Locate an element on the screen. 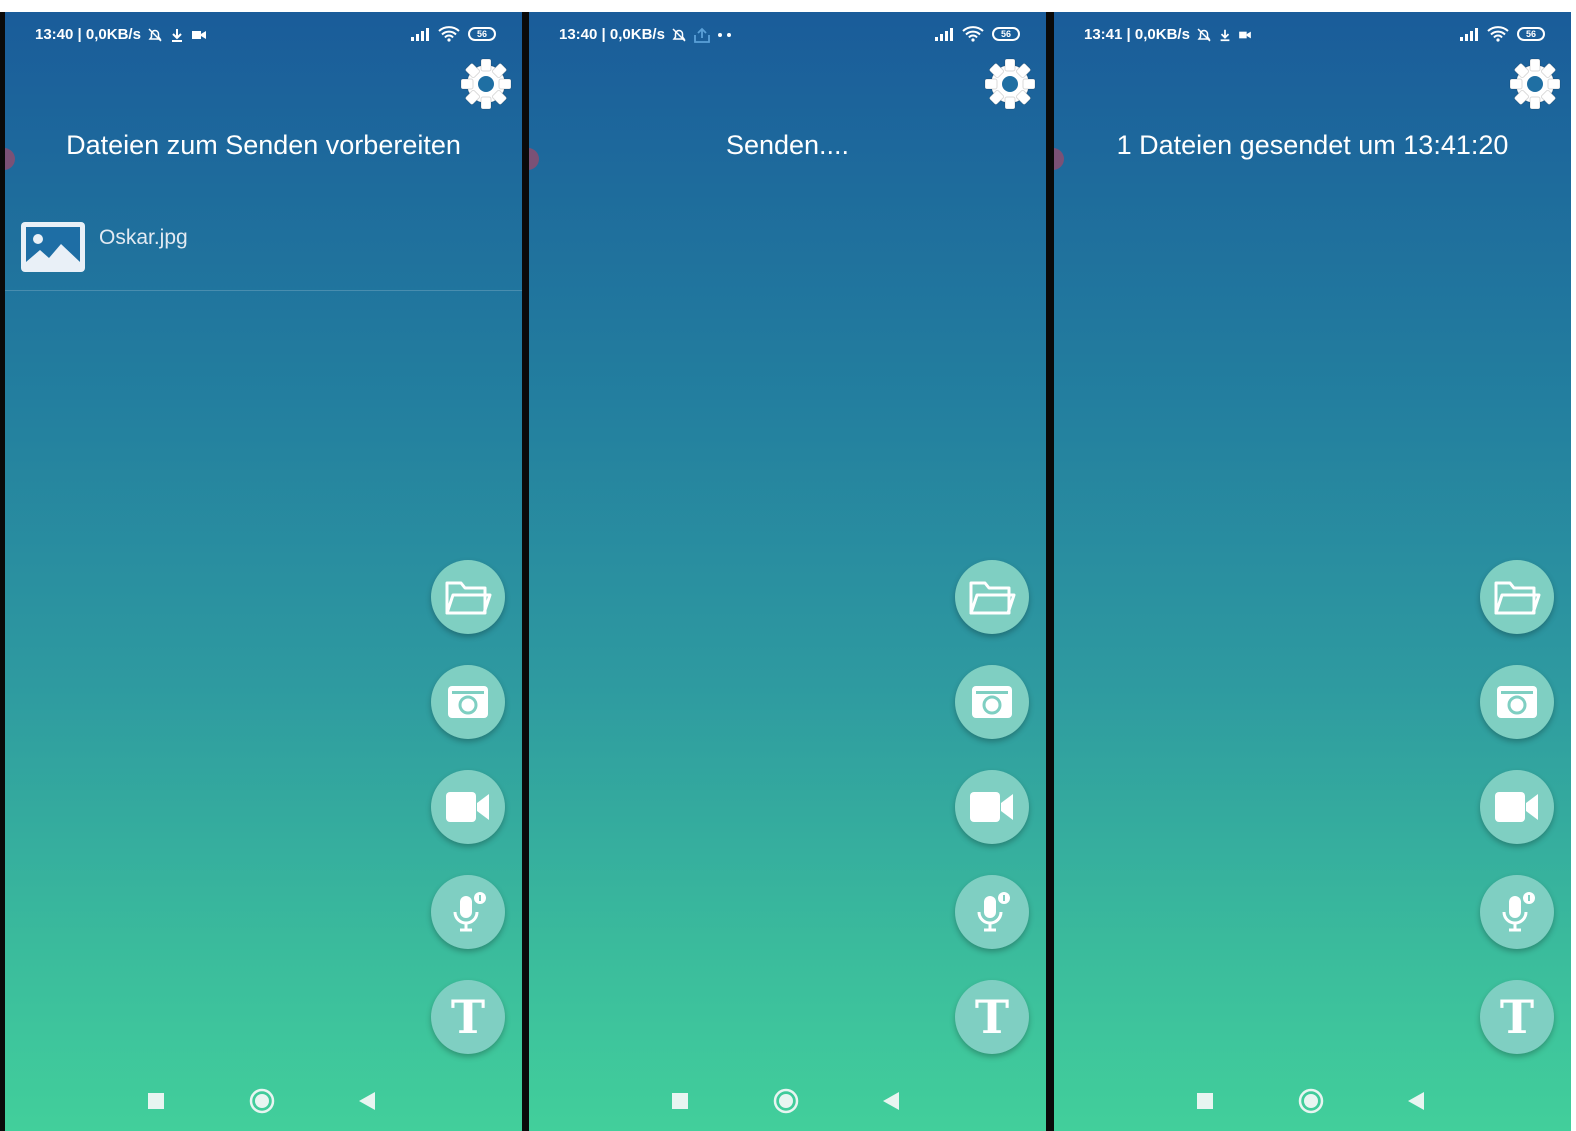 The height and width of the screenshot is (1131, 1576). status-bar: 13:41 | 0,0KB/s 56 is located at coordinates (1312, 36).